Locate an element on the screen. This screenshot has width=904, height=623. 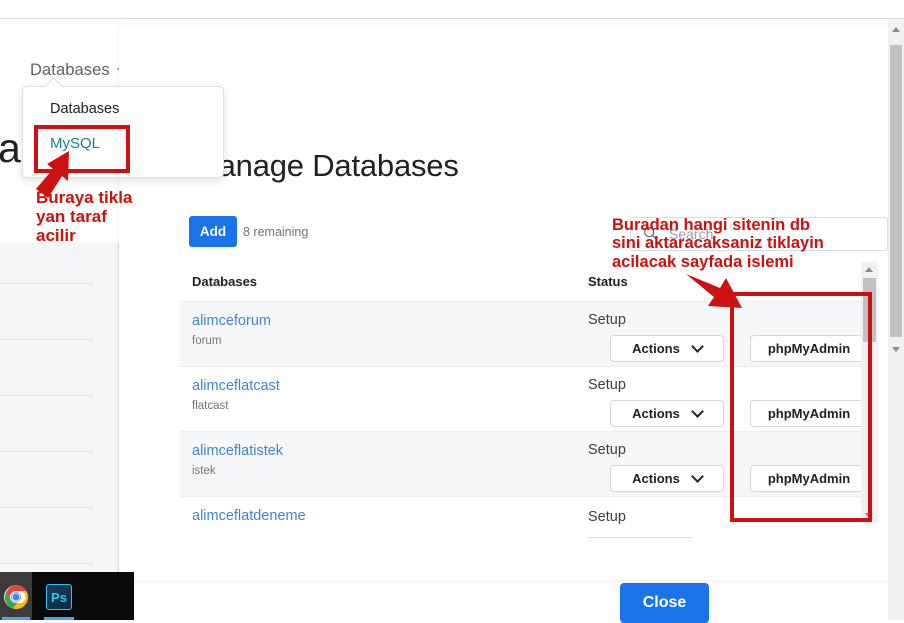
page-scrollbar is located at coordinates (896, 319).